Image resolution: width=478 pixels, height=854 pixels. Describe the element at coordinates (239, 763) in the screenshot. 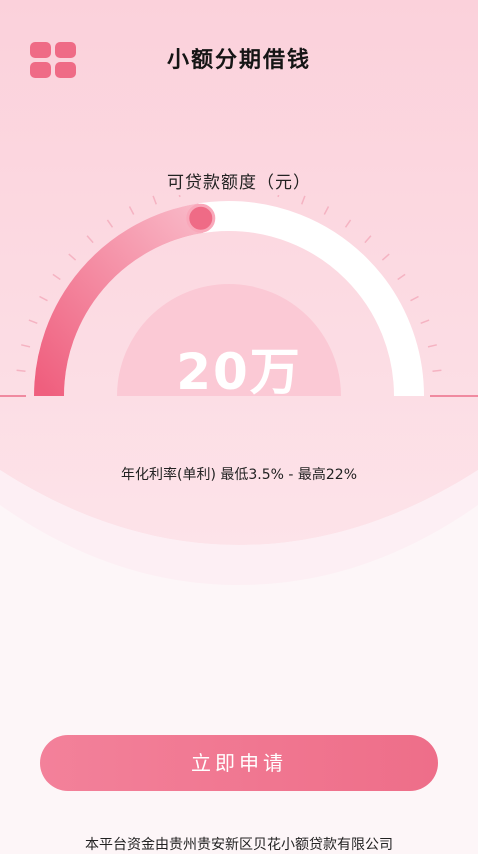

I see `apply-now-button: 立即申请` at that location.